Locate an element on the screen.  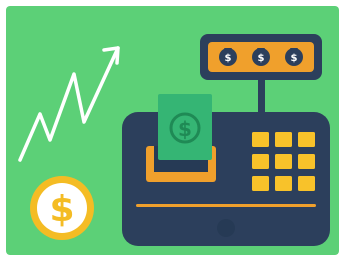
coin-dollar-symbol: $ is located at coordinates (61, 209).